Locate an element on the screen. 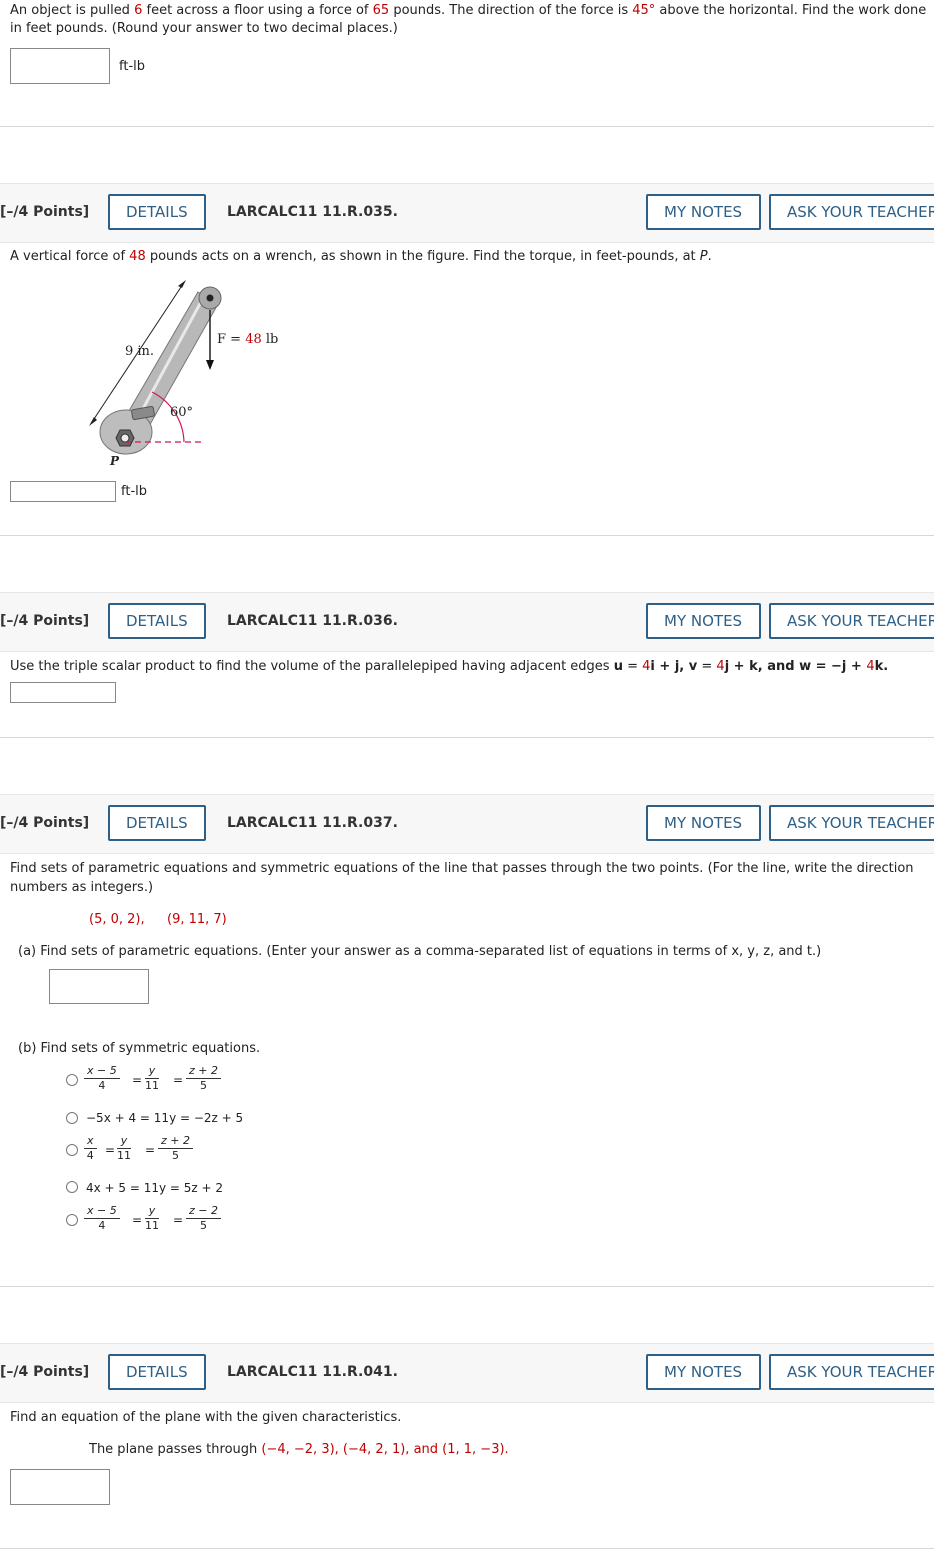 The height and width of the screenshot is (1555, 934). question-code: LARCALC11 11.R.041. is located at coordinates (312, 1372).